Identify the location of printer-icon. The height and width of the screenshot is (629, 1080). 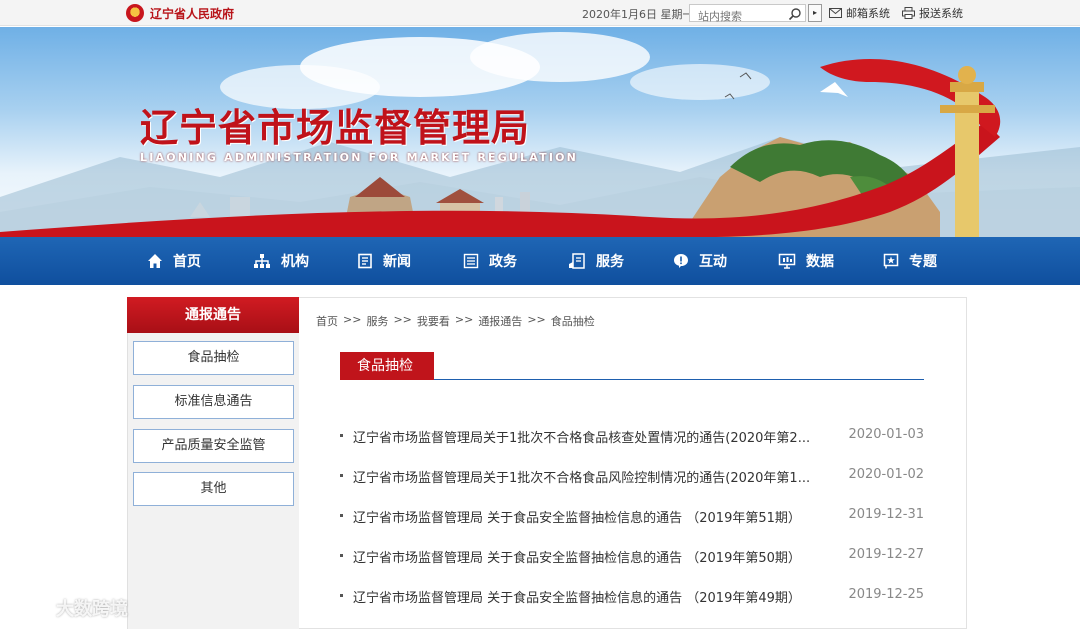
(908, 13).